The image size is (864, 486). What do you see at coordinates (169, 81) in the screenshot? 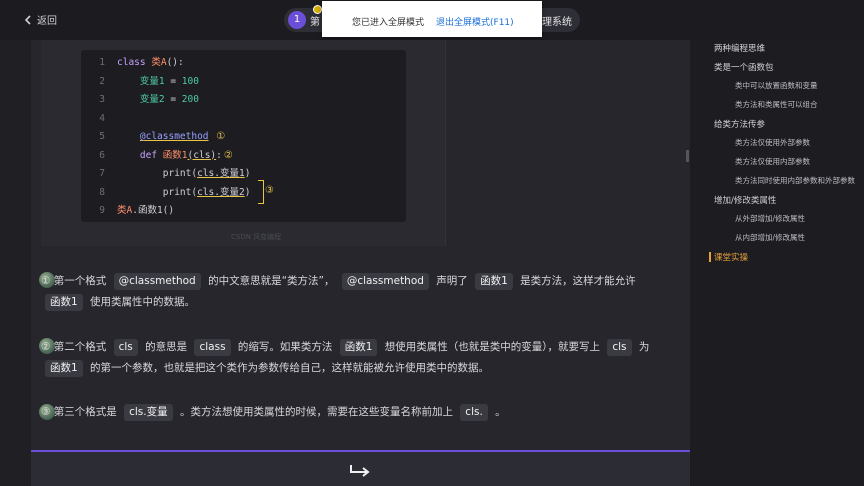
I see `code-text: 变量1 = 100` at bounding box center [169, 81].